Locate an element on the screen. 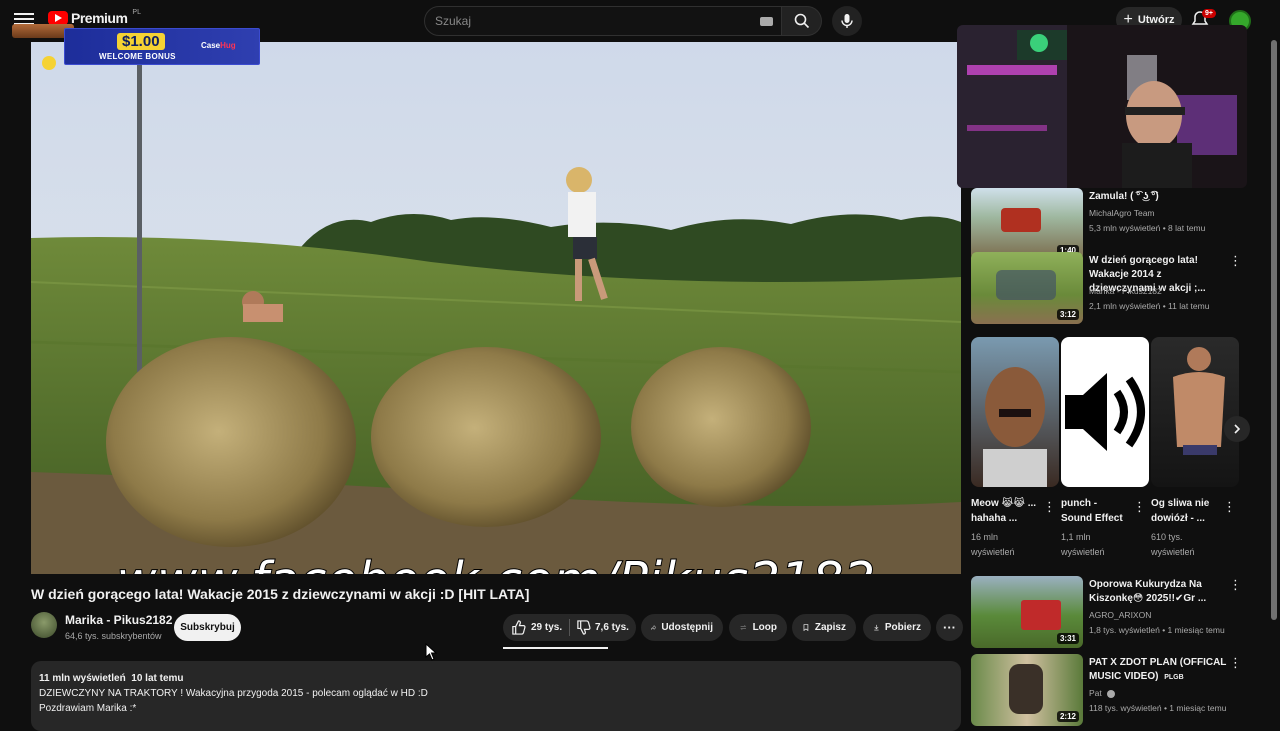 The height and width of the screenshot is (731, 1280). verified-icon is located at coordinates (1111, 693).